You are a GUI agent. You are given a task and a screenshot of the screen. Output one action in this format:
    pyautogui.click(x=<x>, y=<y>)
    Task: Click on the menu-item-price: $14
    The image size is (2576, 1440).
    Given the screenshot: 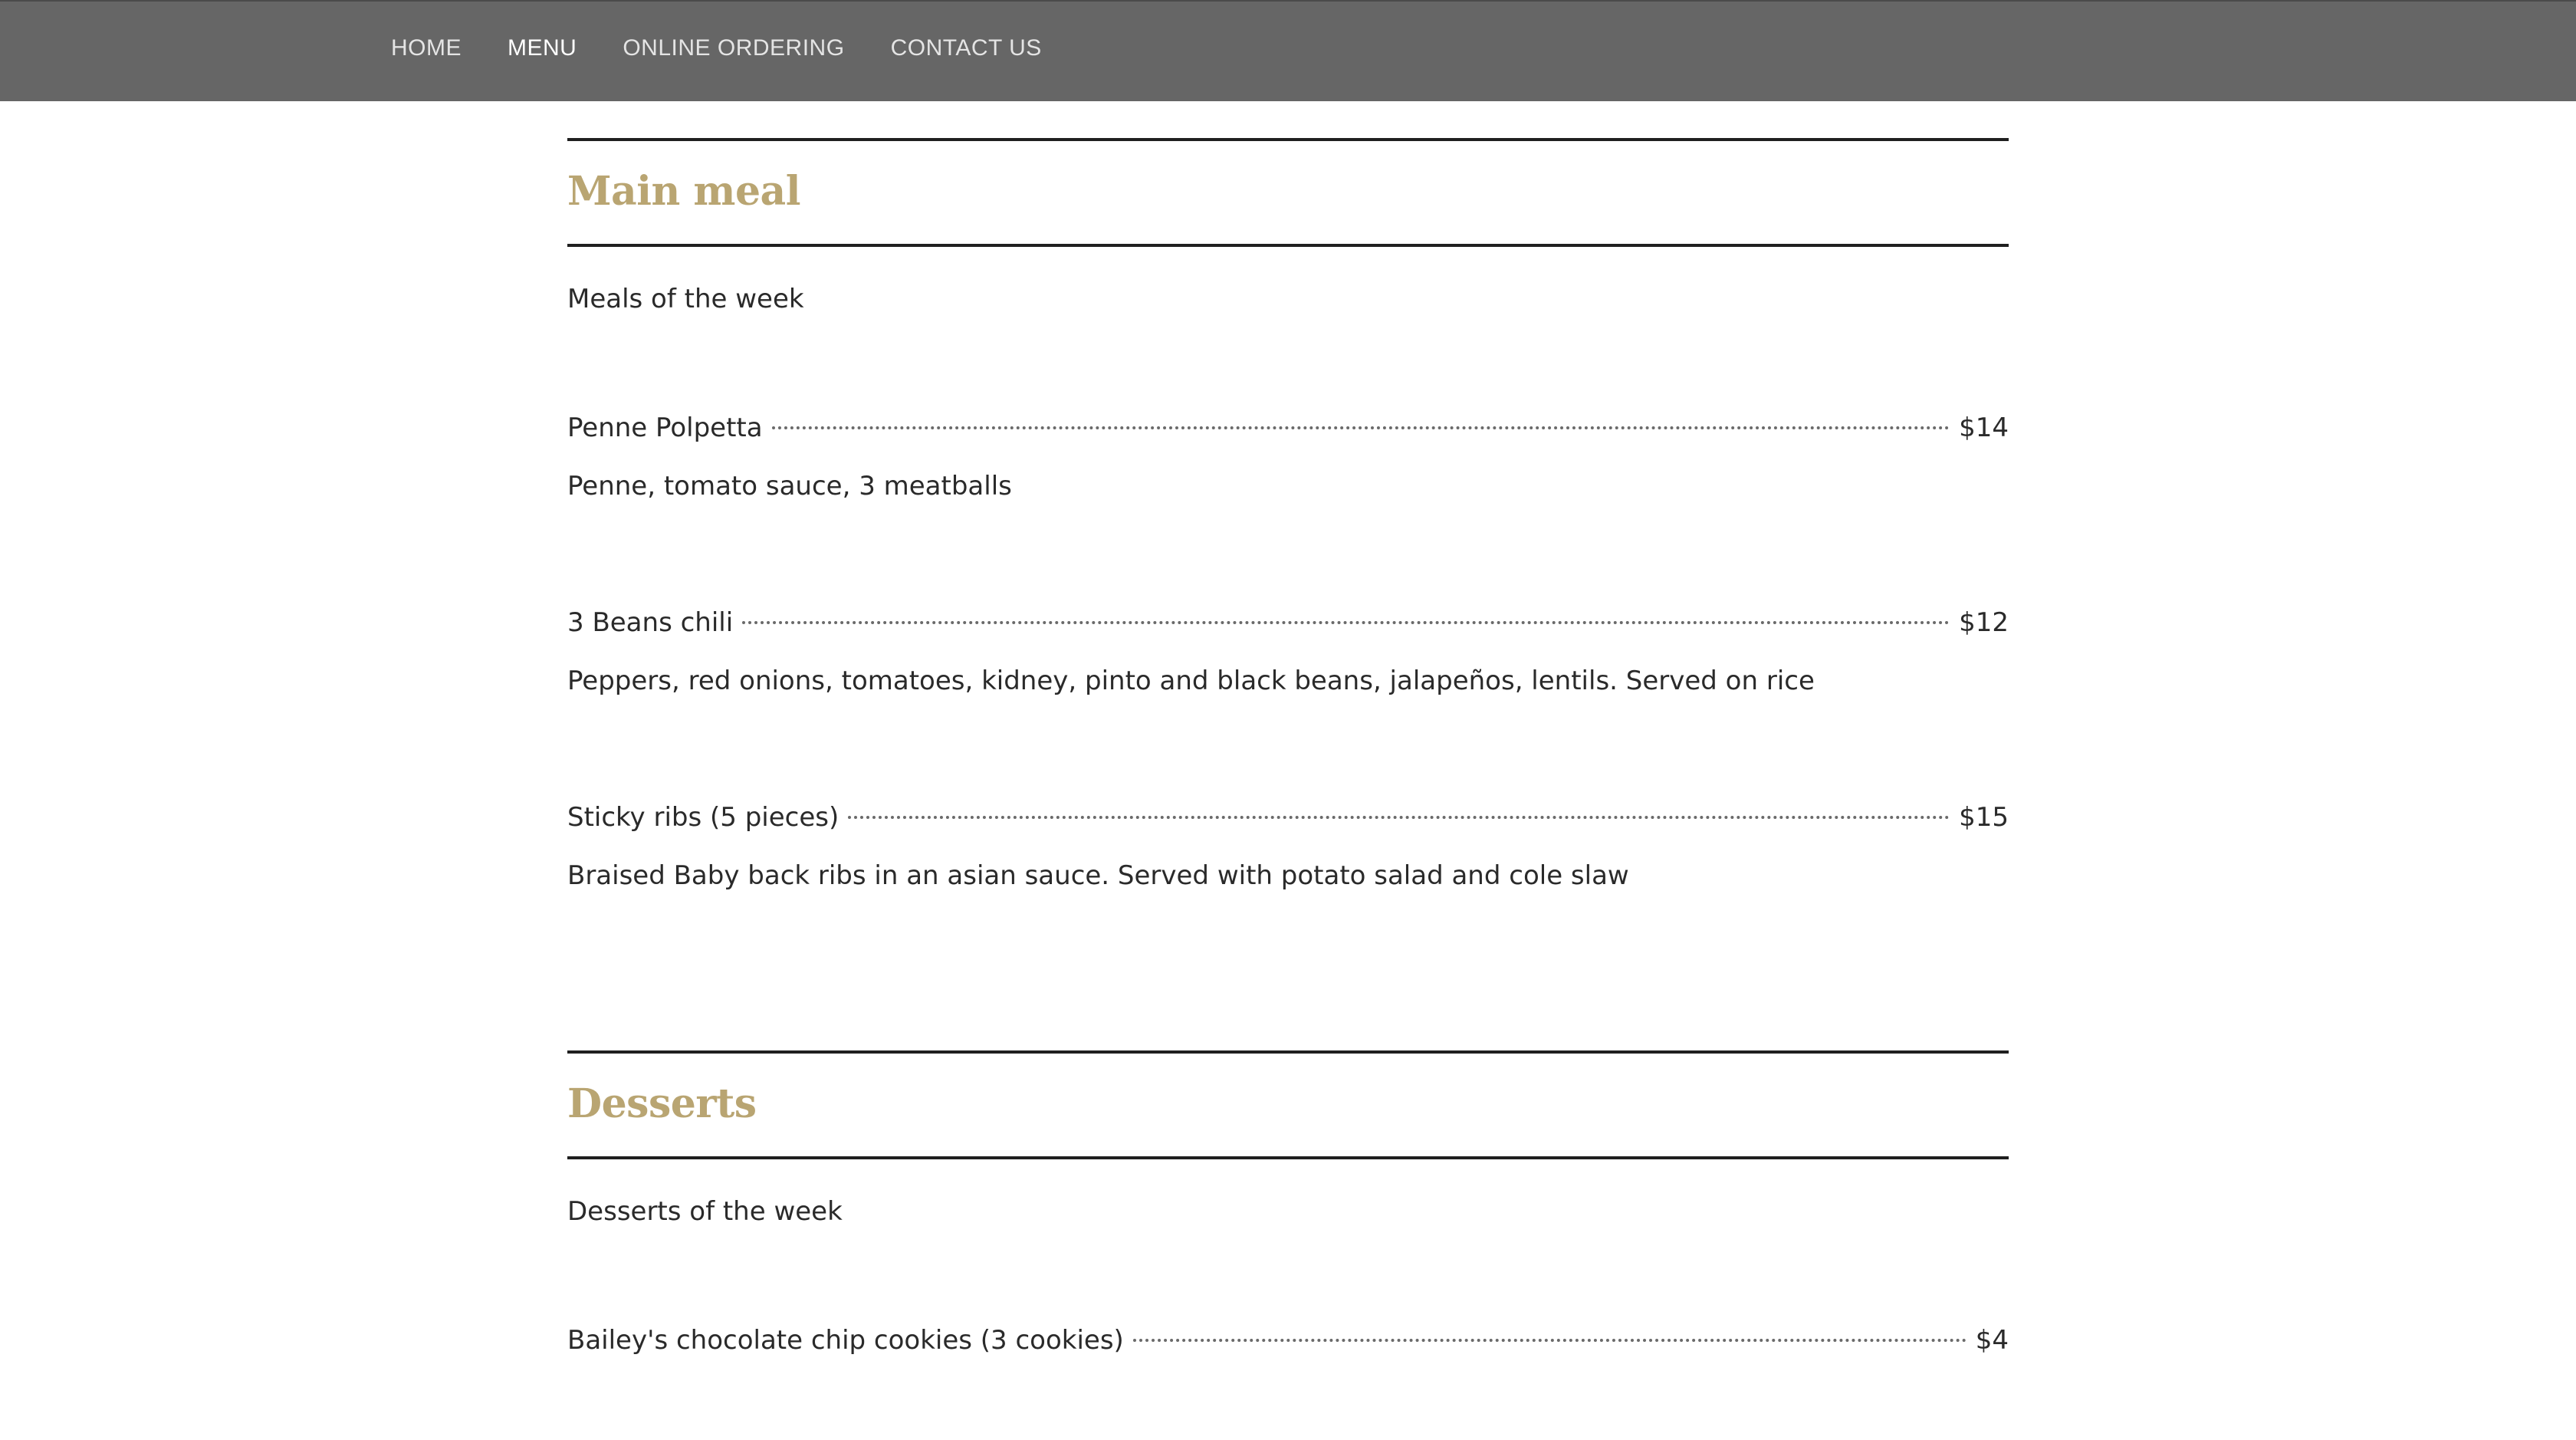 What is the action you would take?
    pyautogui.click(x=1984, y=428)
    